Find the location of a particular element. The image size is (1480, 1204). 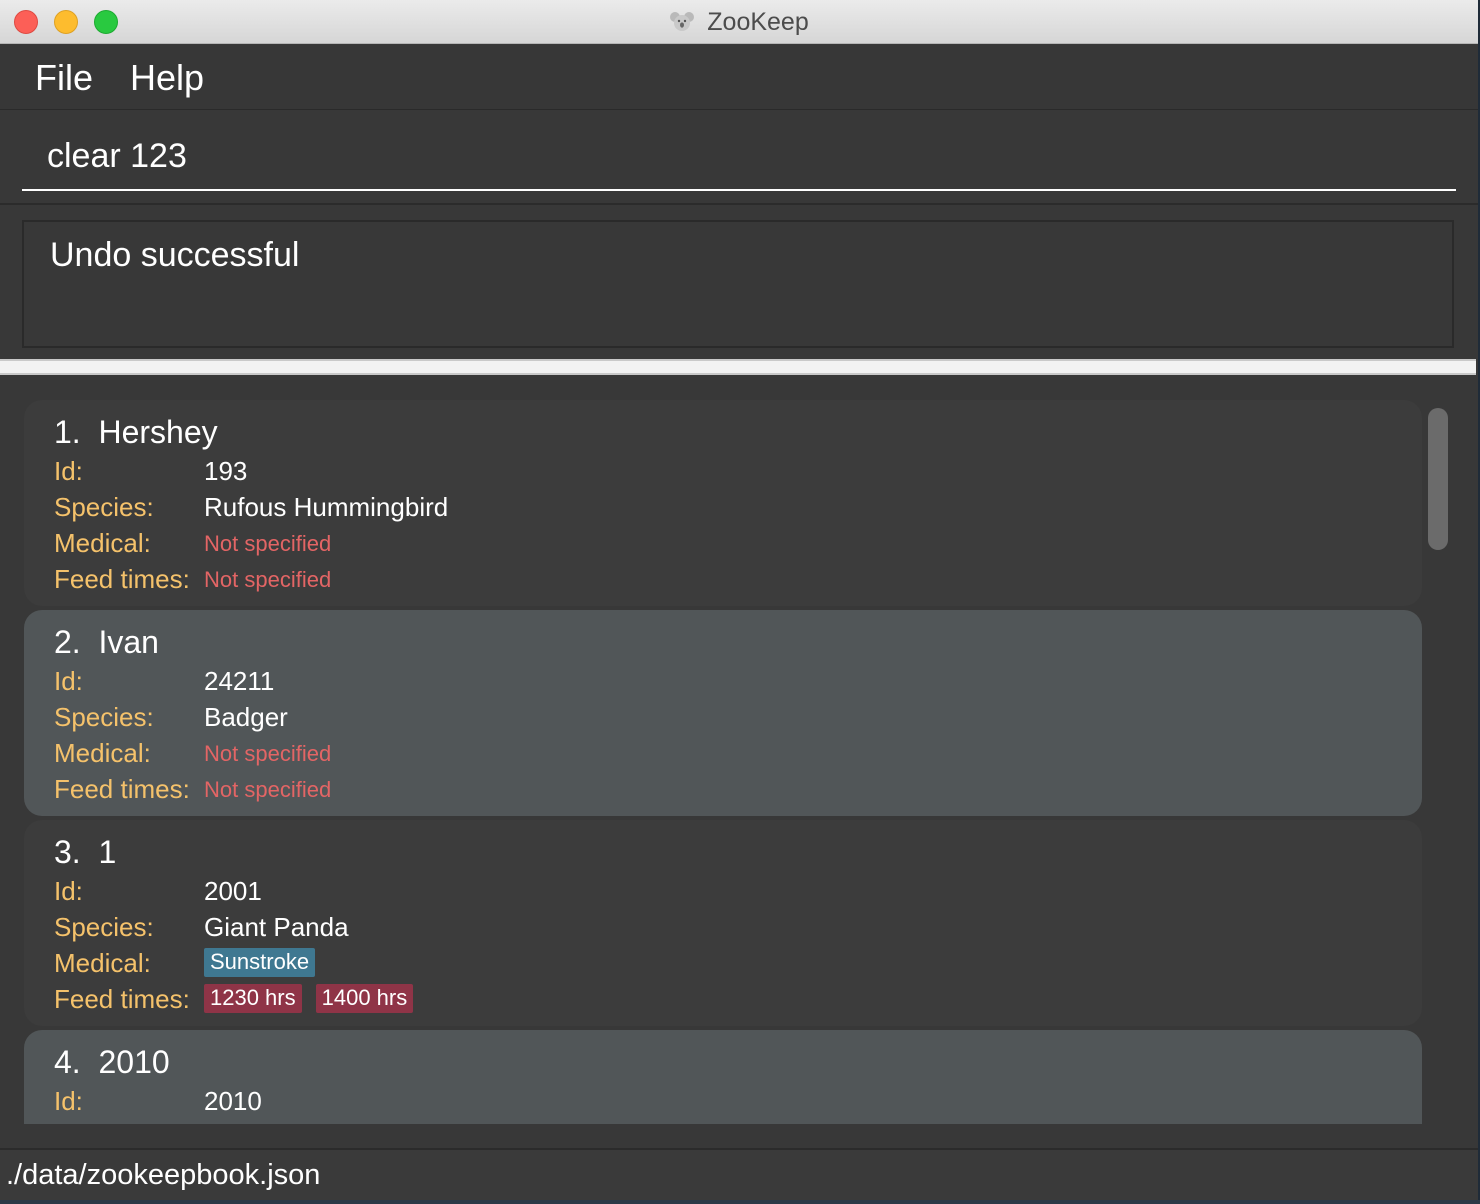

list-scrollbar is located at coordinates (1439, 762).